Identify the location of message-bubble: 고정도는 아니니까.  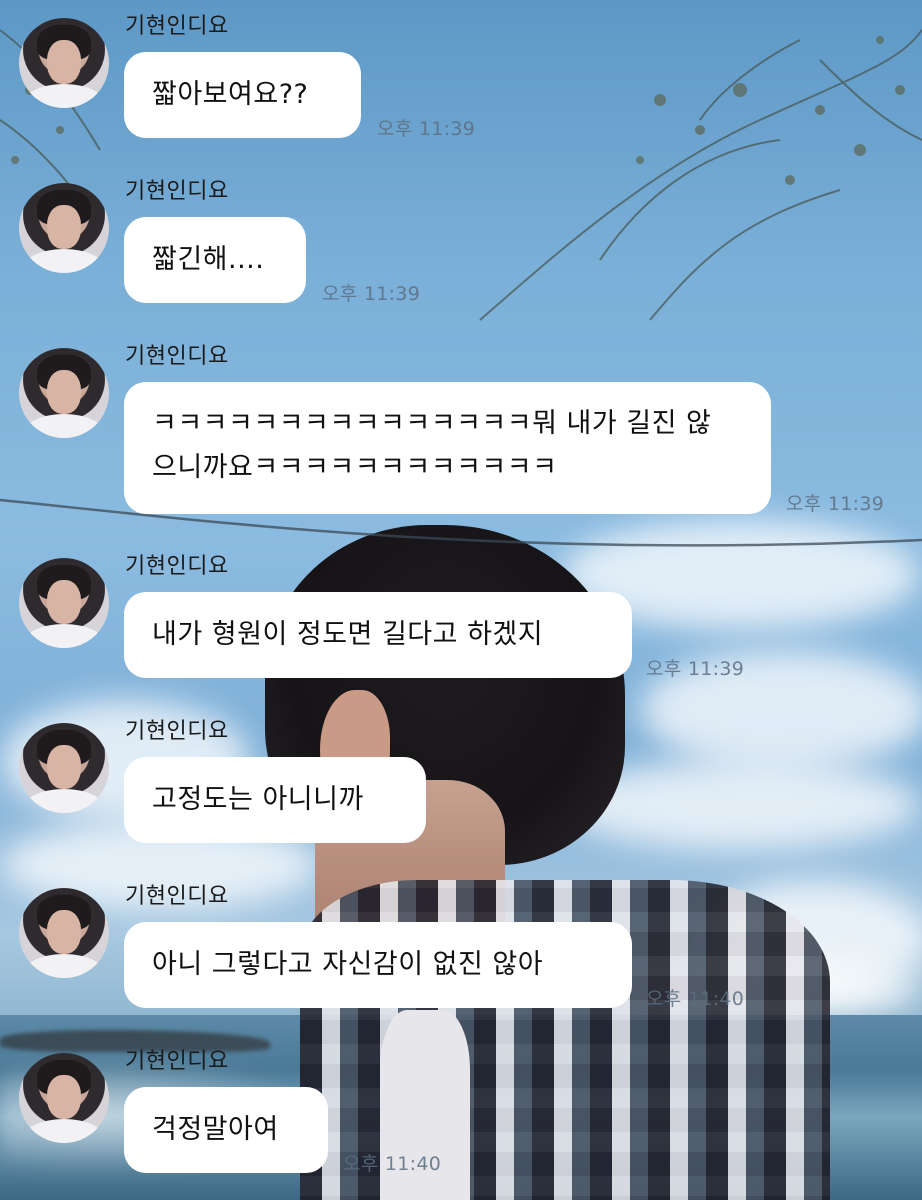
(275, 800).